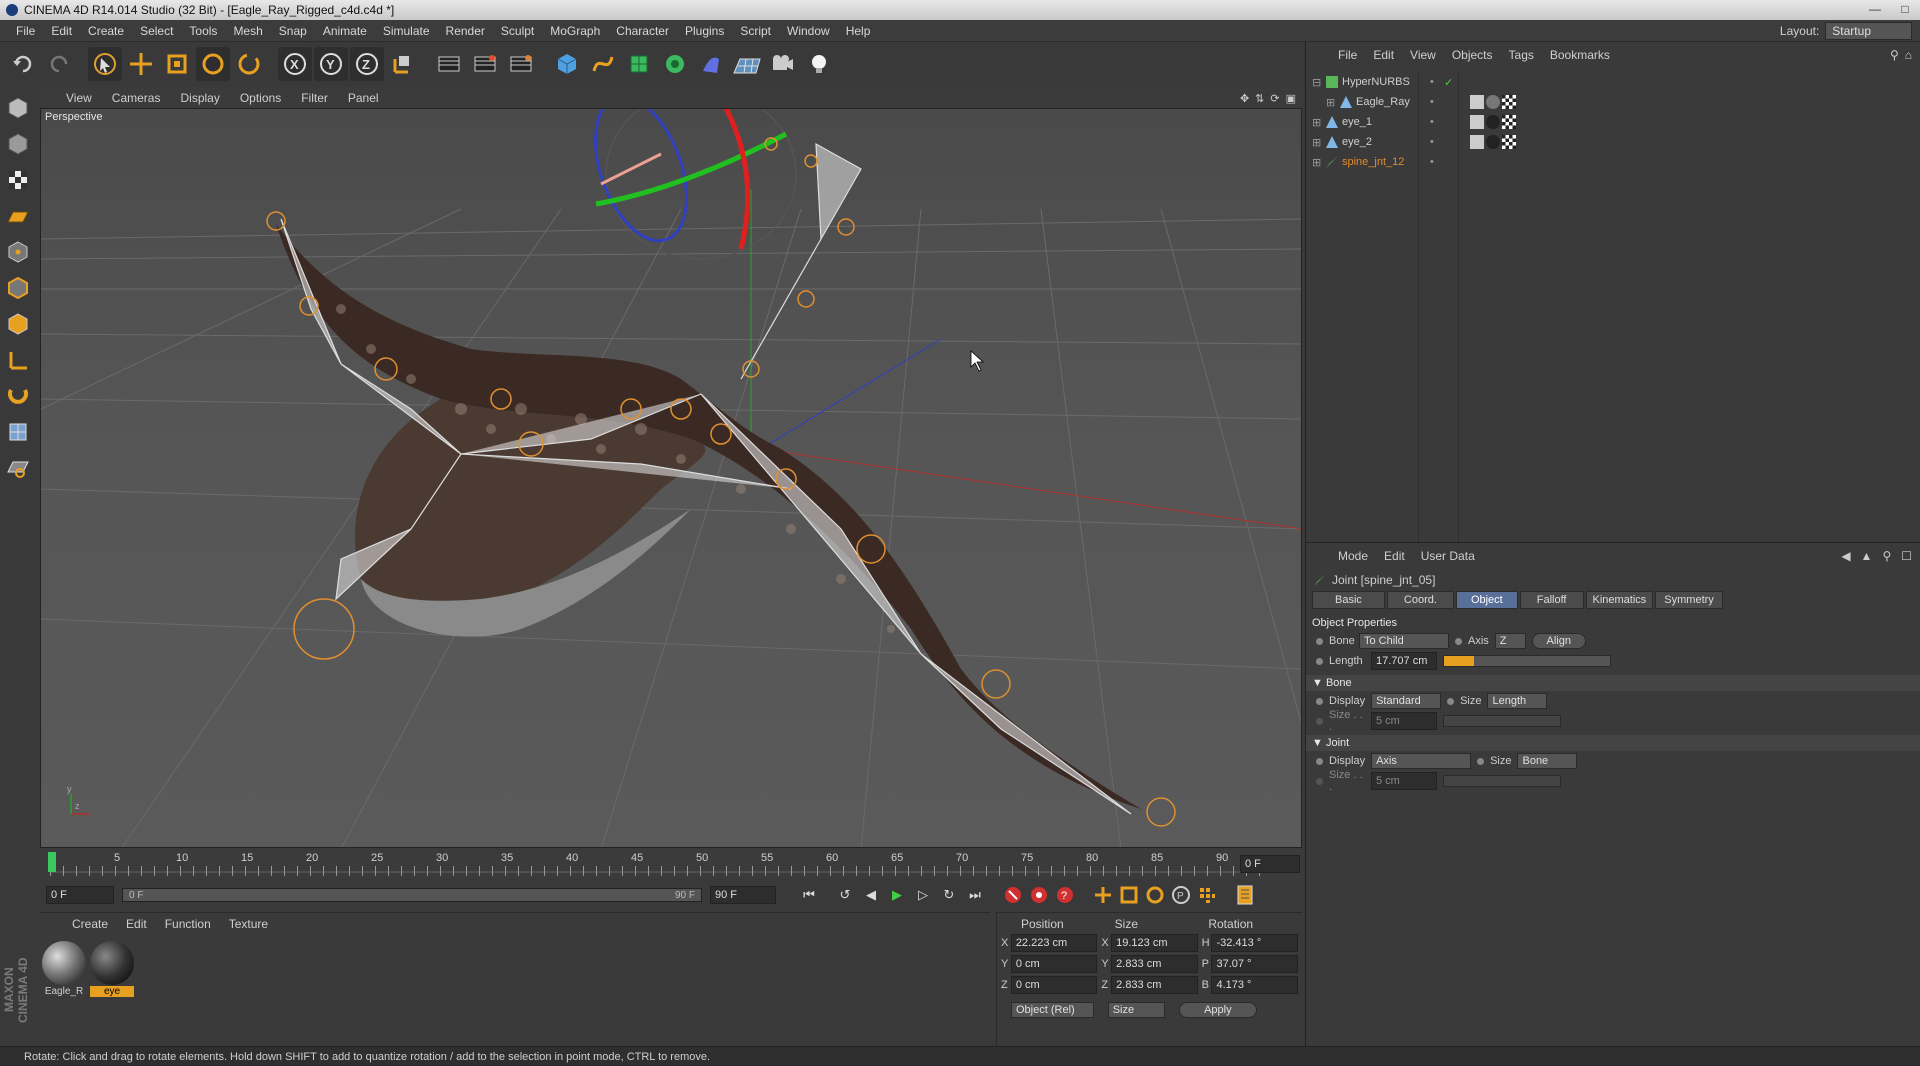 The width and height of the screenshot is (1920, 1066). What do you see at coordinates (1291, 98) in the screenshot?
I see `maximize-view-icon: ▣` at bounding box center [1291, 98].